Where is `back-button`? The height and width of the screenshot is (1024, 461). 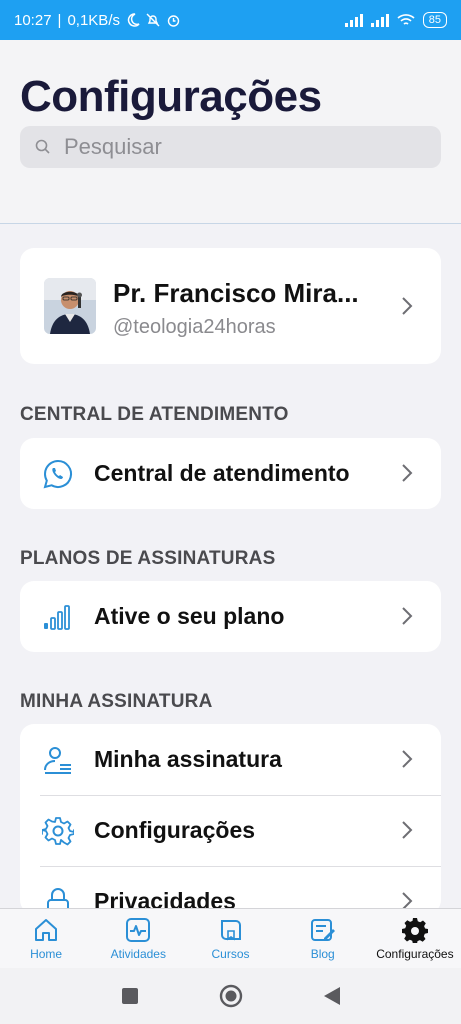 back-button is located at coordinates (332, 996).